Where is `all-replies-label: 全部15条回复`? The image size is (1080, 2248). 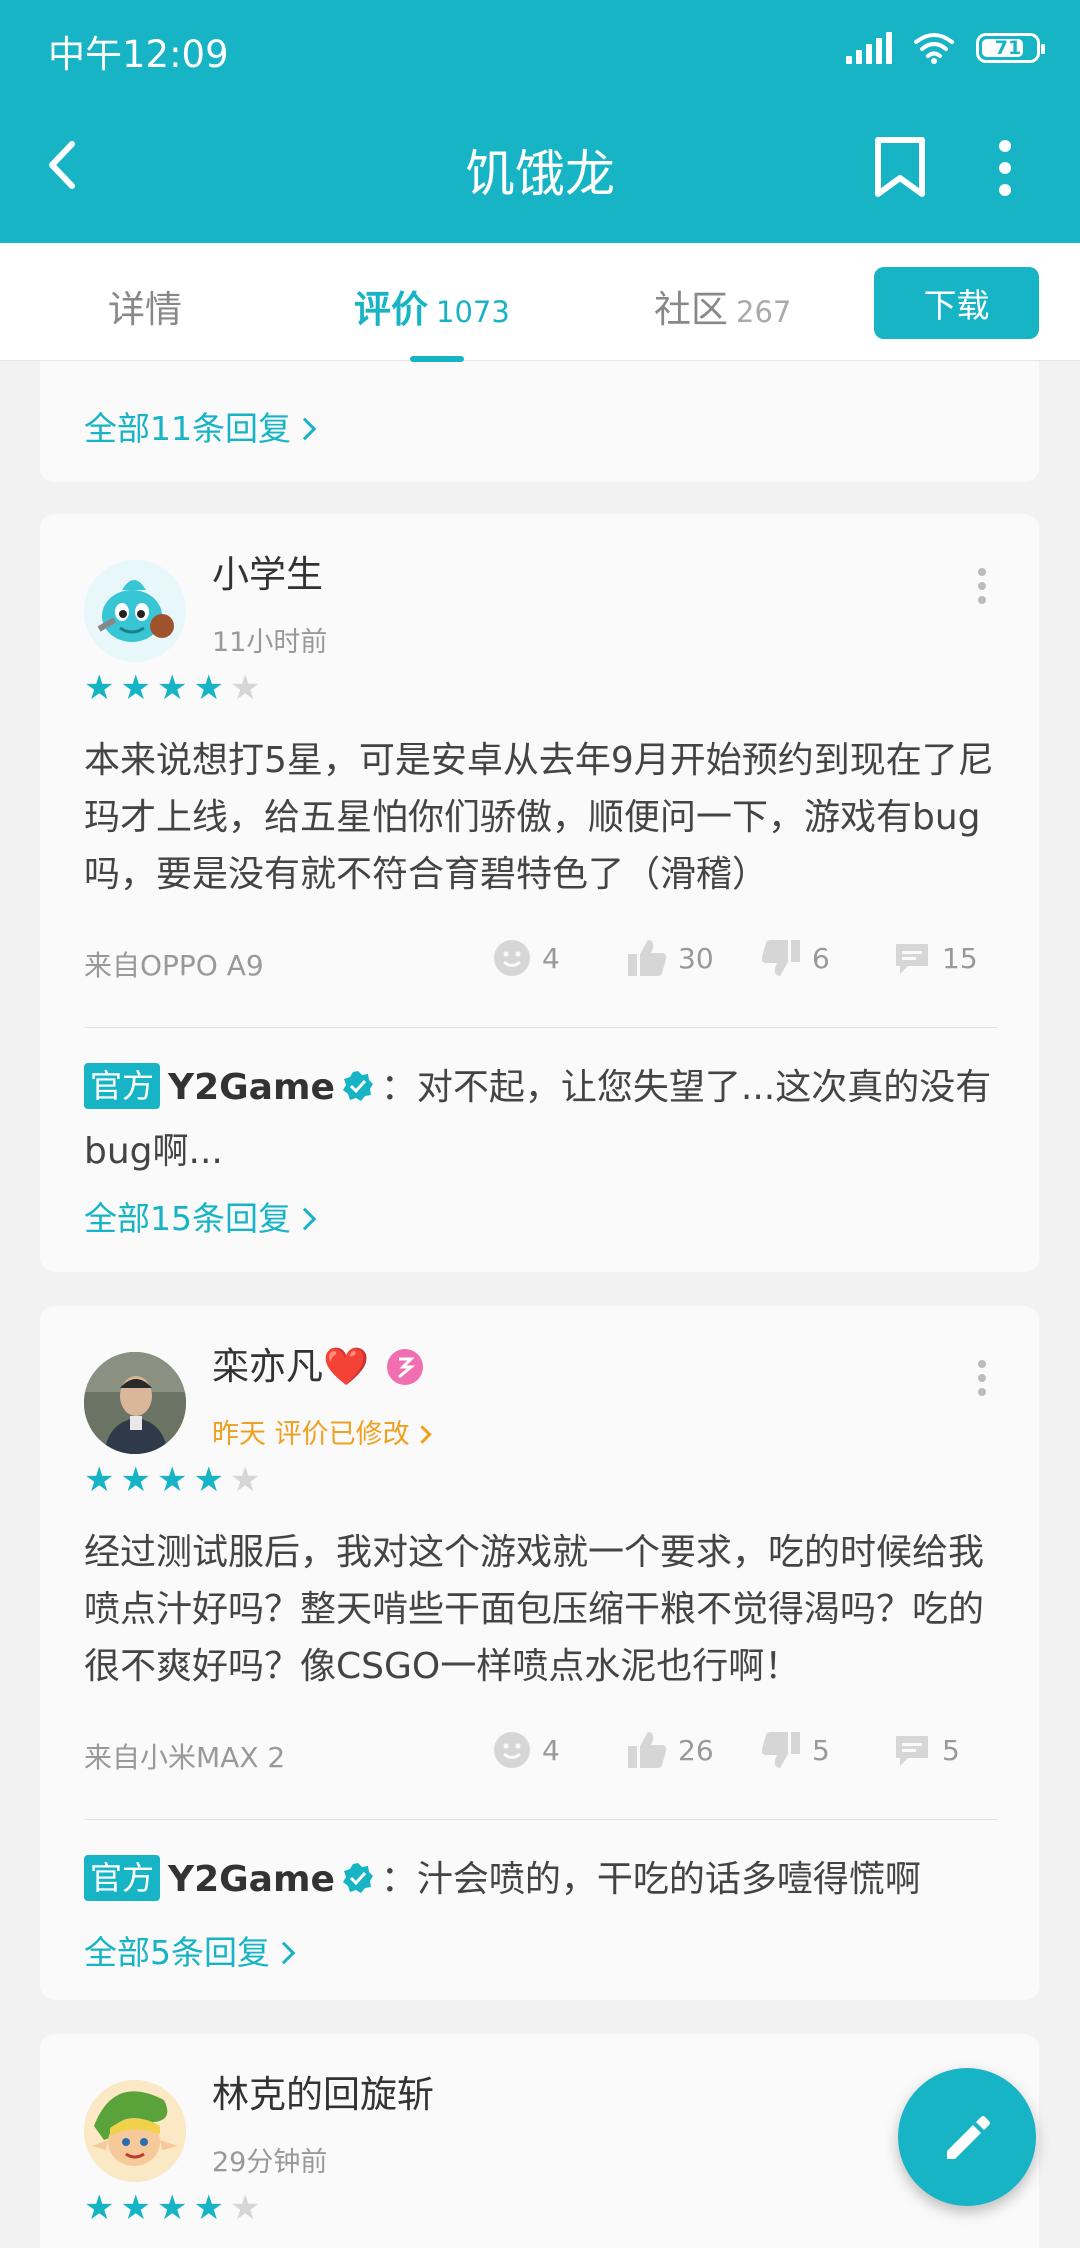 all-replies-label: 全部15条回复 is located at coordinates (187, 1218).